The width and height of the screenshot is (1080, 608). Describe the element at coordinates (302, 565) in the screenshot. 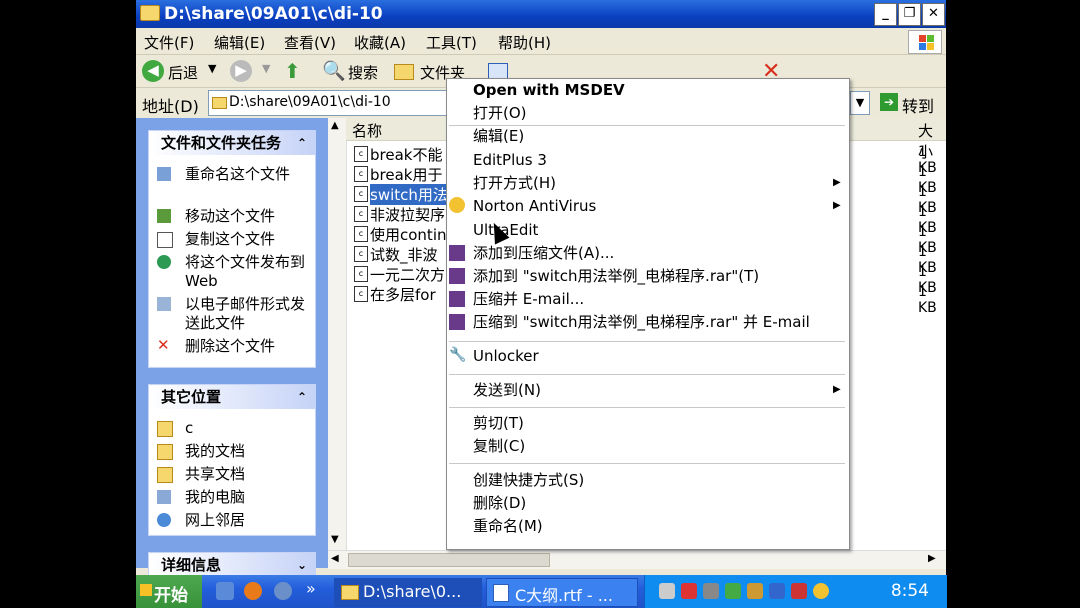

I see `expand-icon: ⌄` at that location.